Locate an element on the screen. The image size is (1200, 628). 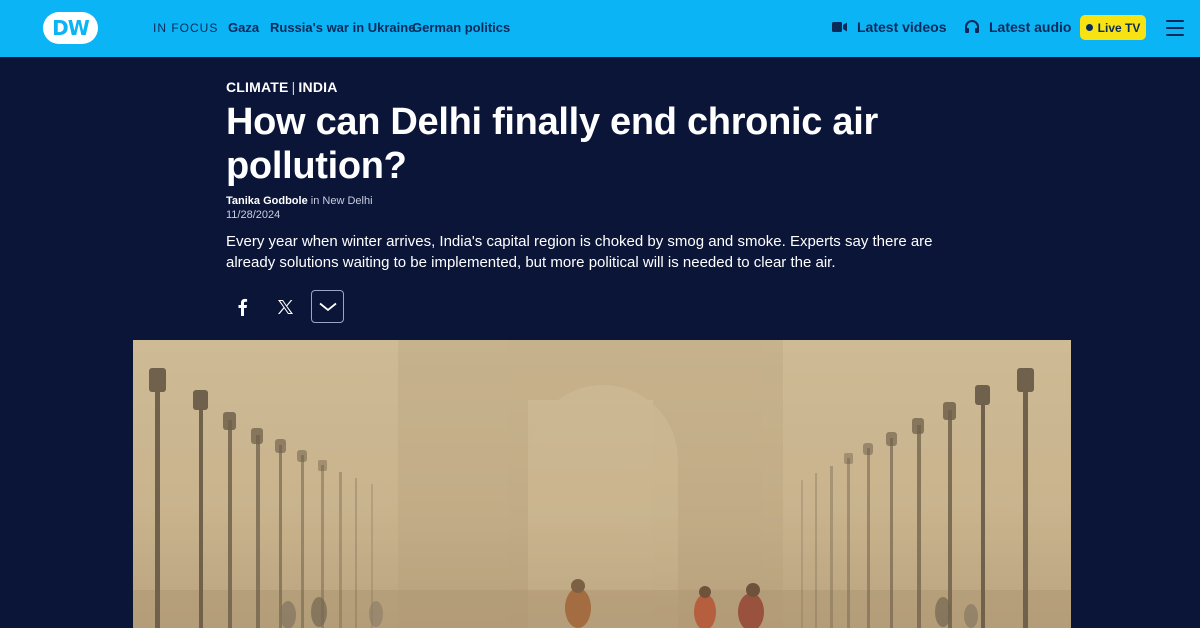
nav-link-gaza: Gaza is located at coordinates (243, 27).